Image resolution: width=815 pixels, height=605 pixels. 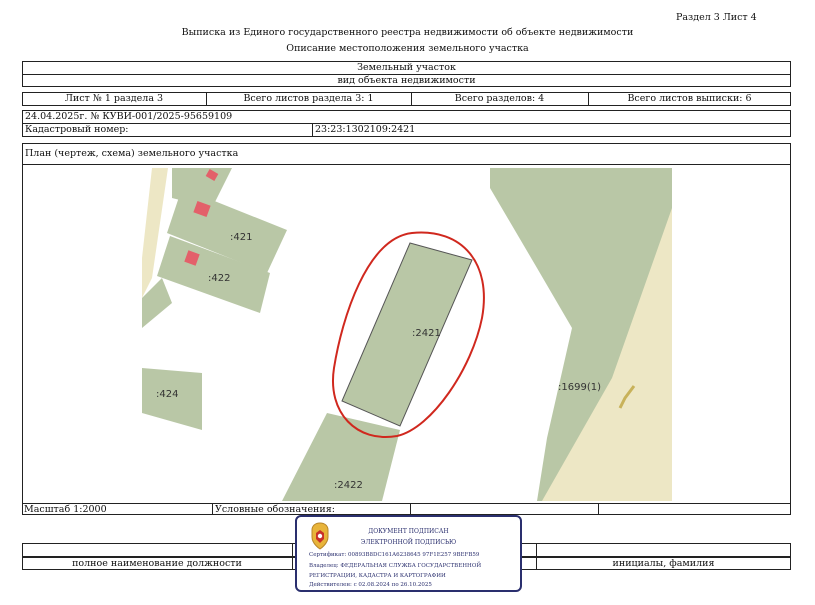 I want to click on scale-label: Масштаб 1:2000, so click(x=65, y=509).